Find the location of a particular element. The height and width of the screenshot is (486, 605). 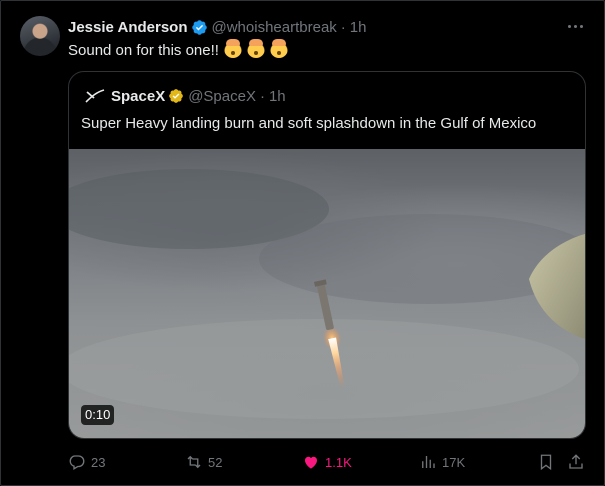

bookmark-icon is located at coordinates (546, 462).